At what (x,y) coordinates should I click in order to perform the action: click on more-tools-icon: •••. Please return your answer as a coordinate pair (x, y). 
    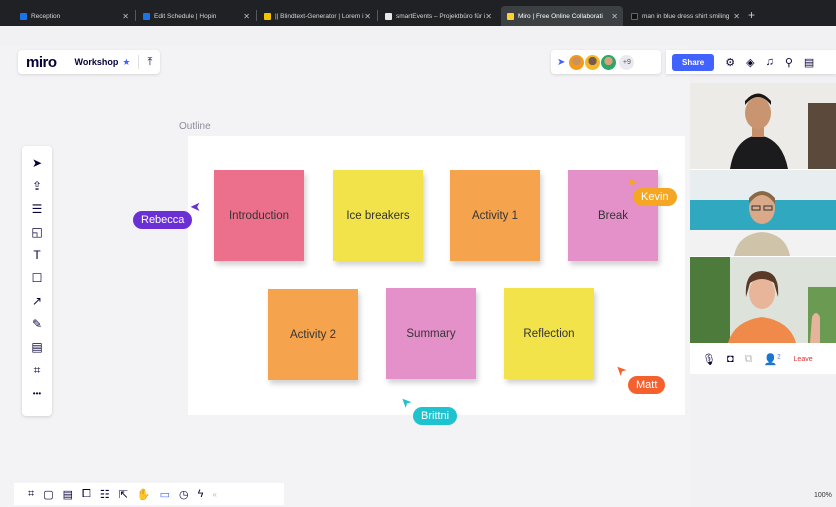
    Looking at the image, I should click on (37, 393).